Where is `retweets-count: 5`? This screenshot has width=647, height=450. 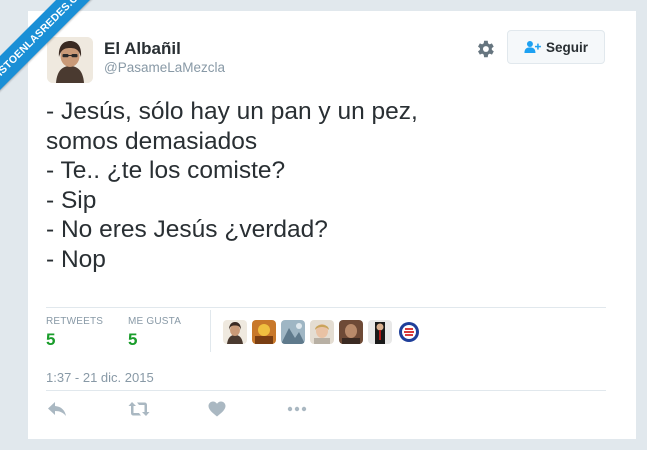 retweets-count: 5 is located at coordinates (50, 340).